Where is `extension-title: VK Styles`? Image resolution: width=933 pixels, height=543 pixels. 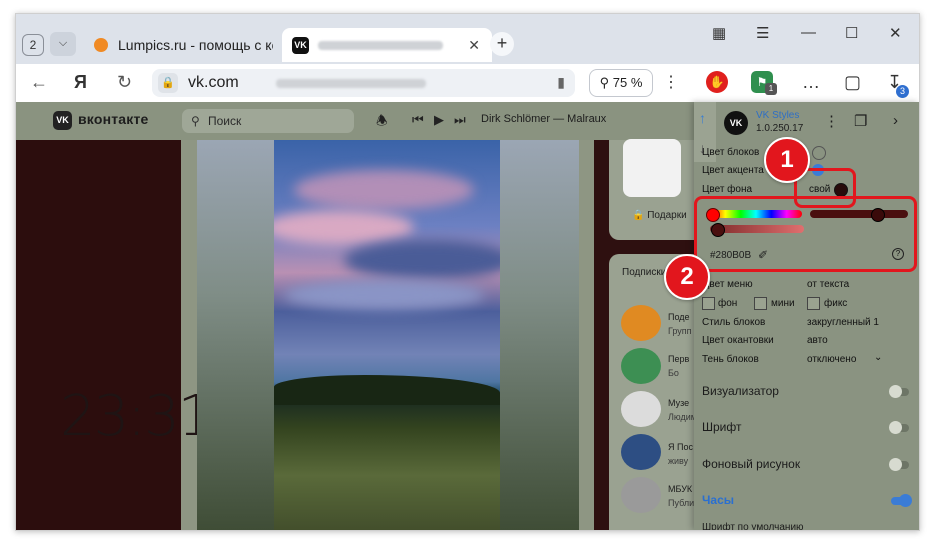 extension-title: VK Styles is located at coordinates (777, 115).